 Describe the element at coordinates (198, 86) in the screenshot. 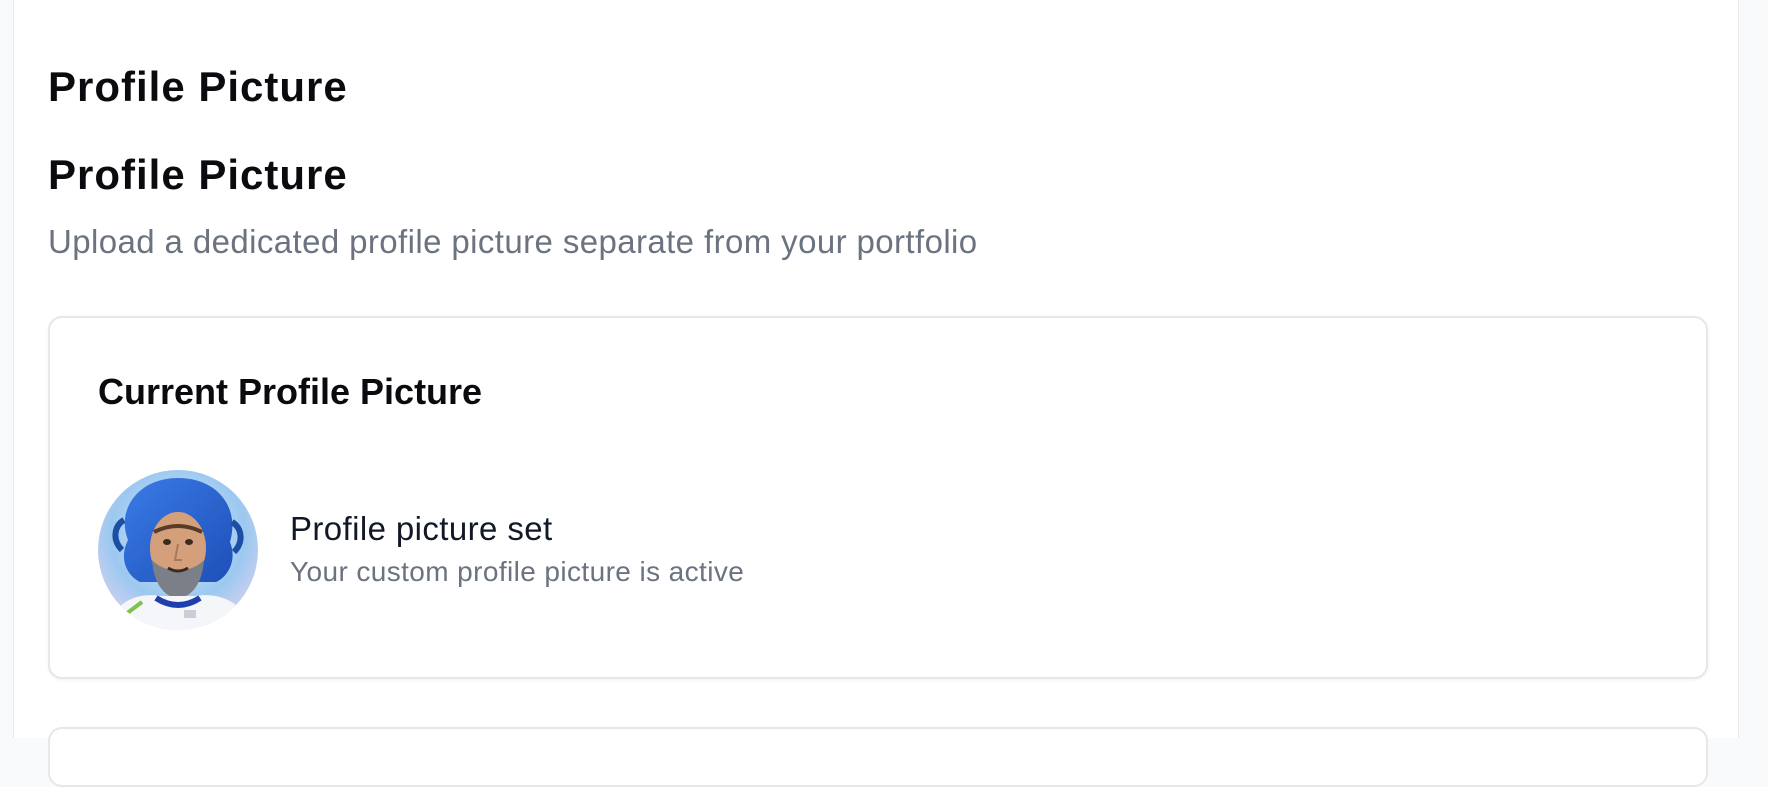

I see `page-title: Profile Picture` at that location.